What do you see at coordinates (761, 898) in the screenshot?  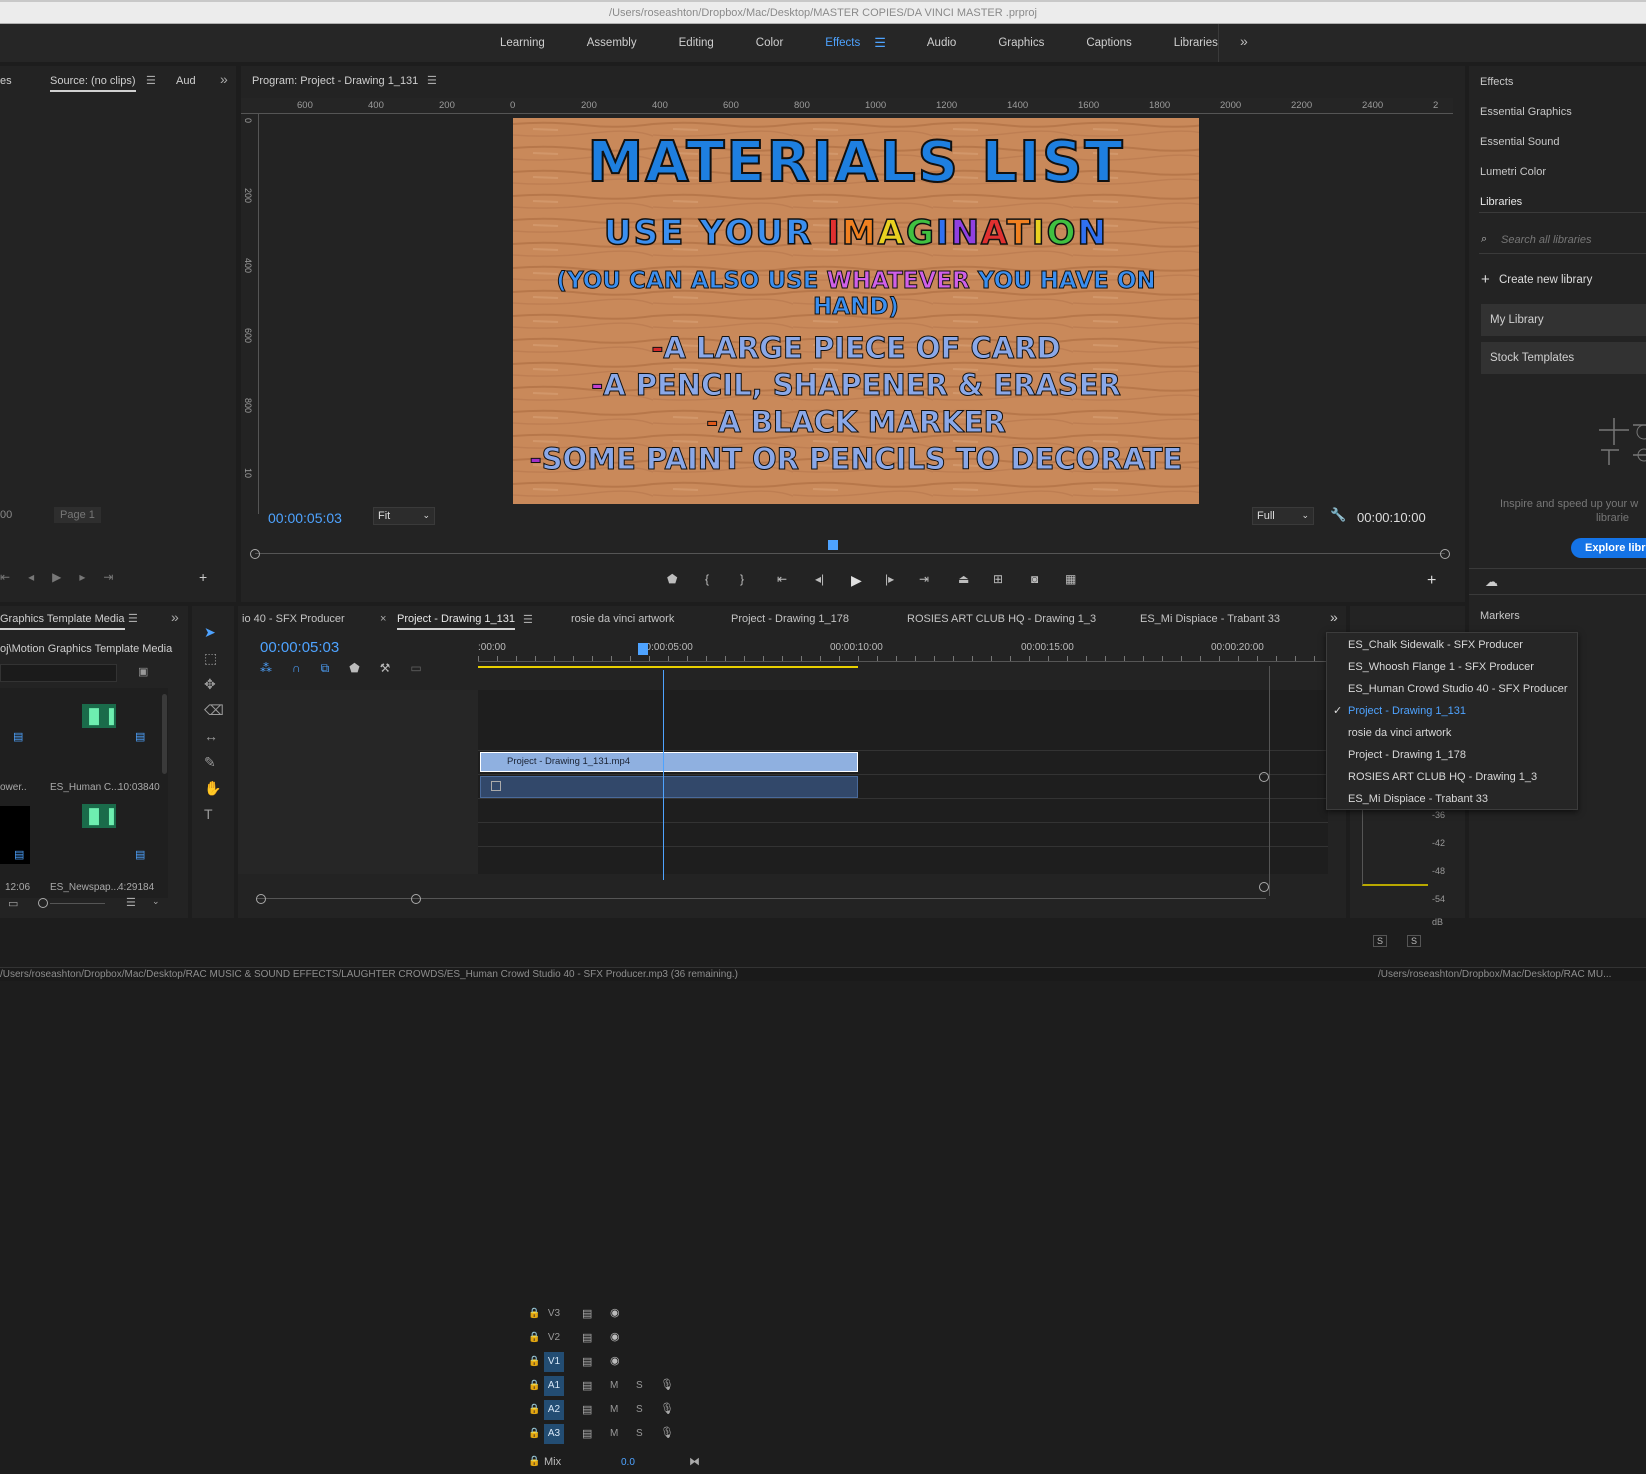 I see `horizontal-scrollbar` at bounding box center [761, 898].